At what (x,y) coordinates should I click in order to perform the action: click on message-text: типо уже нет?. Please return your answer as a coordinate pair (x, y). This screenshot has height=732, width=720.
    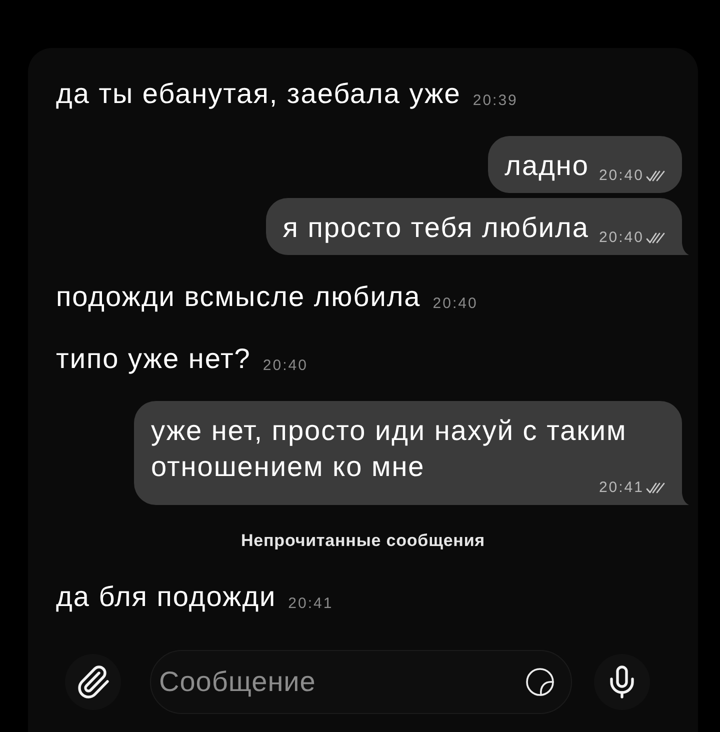
    Looking at the image, I should click on (153, 359).